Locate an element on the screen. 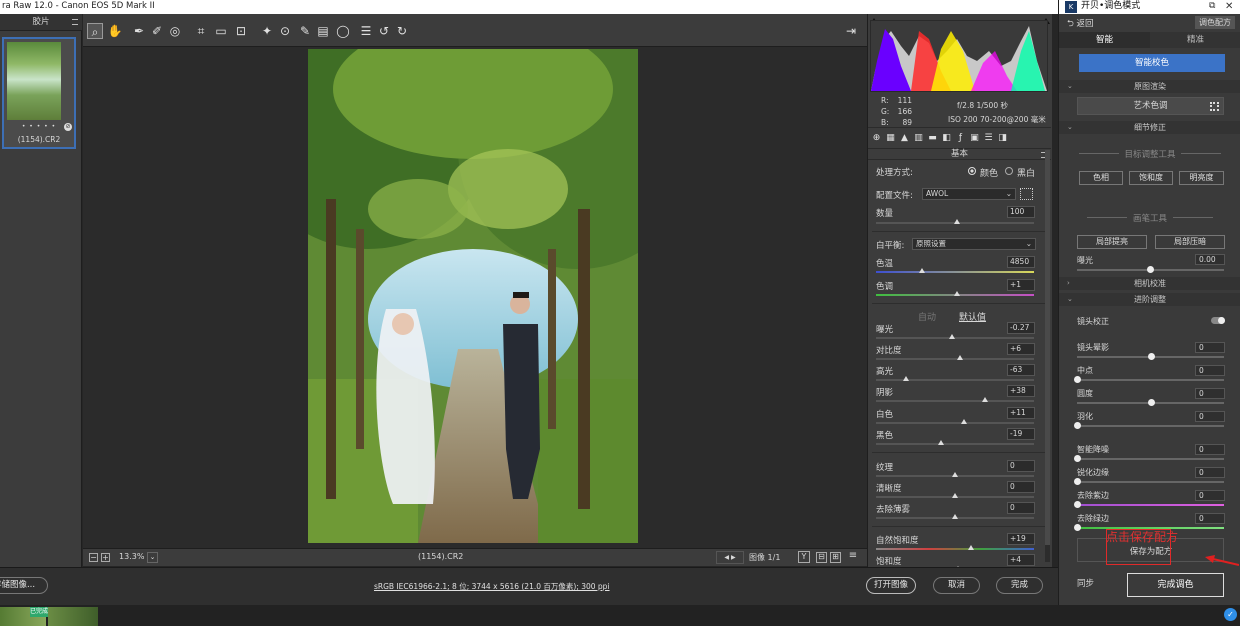 The width and height of the screenshot is (1240, 626). profile-select: AWOL ⌄ is located at coordinates (969, 194).